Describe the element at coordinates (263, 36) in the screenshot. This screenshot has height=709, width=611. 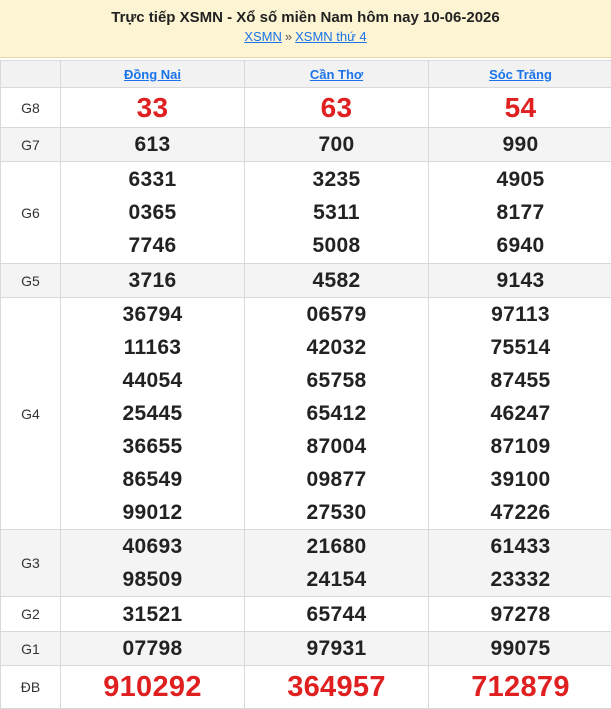
I see `breadcrumb-link-xsmn: XSMN` at that location.